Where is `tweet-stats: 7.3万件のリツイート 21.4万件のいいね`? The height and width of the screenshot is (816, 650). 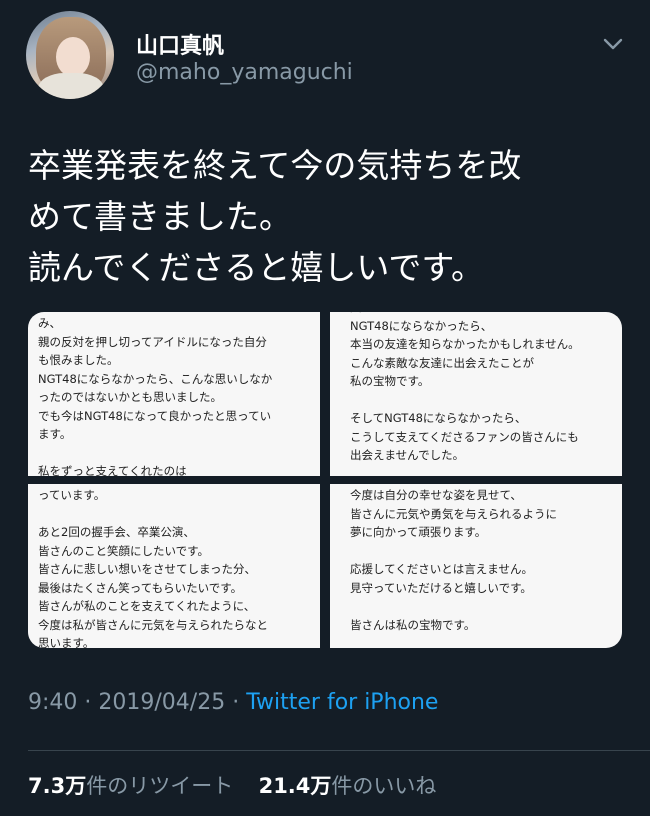
tweet-stats: 7.3万件のリツイート 21.4万件のいいね is located at coordinates (232, 785).